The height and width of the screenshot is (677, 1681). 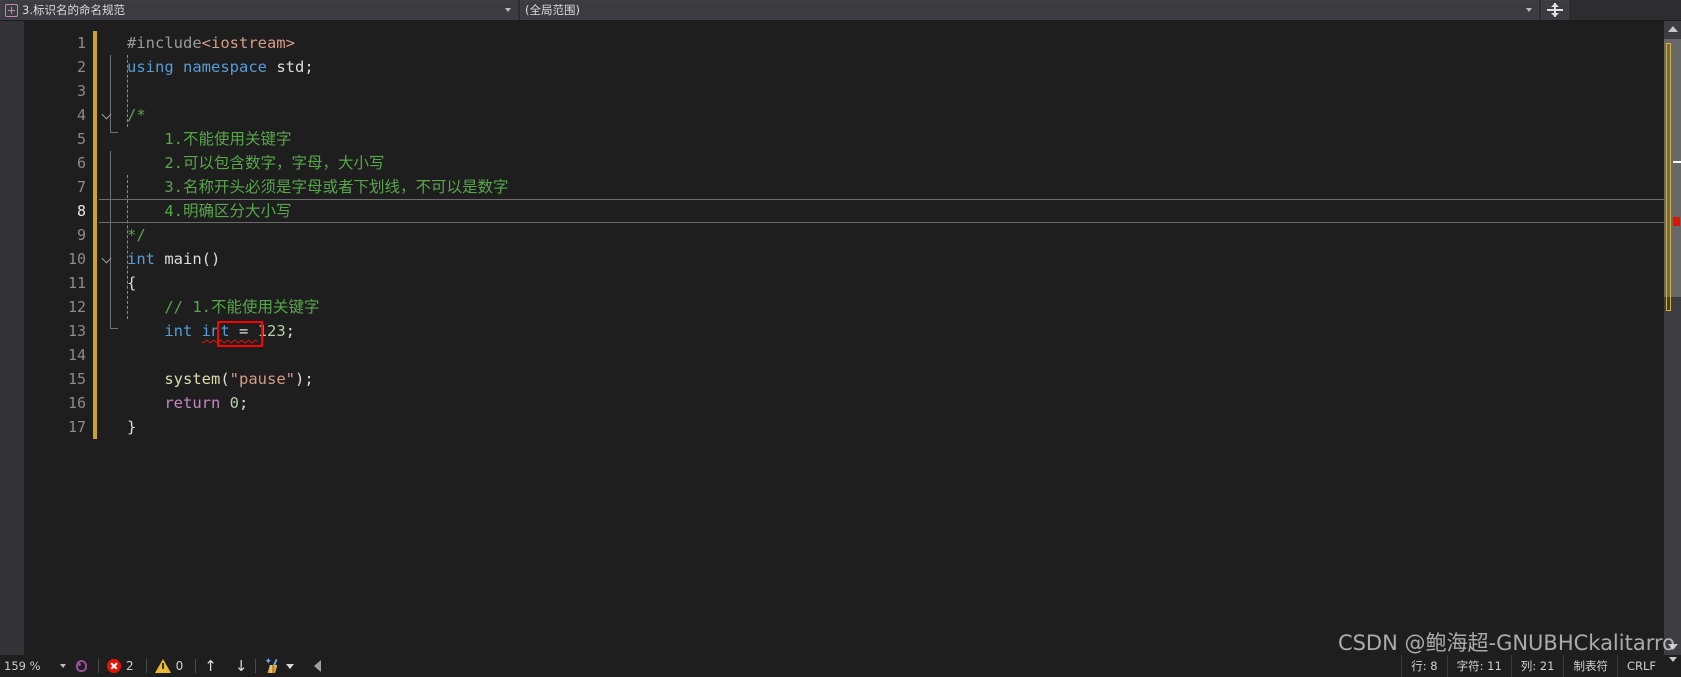 I want to click on vertical-scrollbar, so click(x=1672, y=338).